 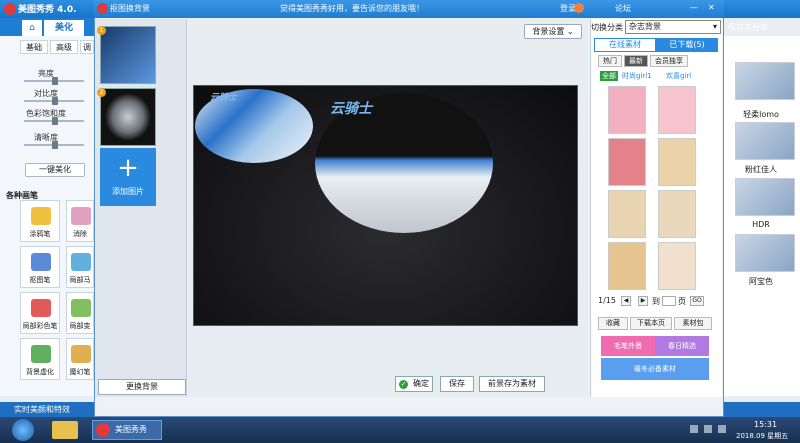 I want to click on page-number-input, so click(x=669, y=301).